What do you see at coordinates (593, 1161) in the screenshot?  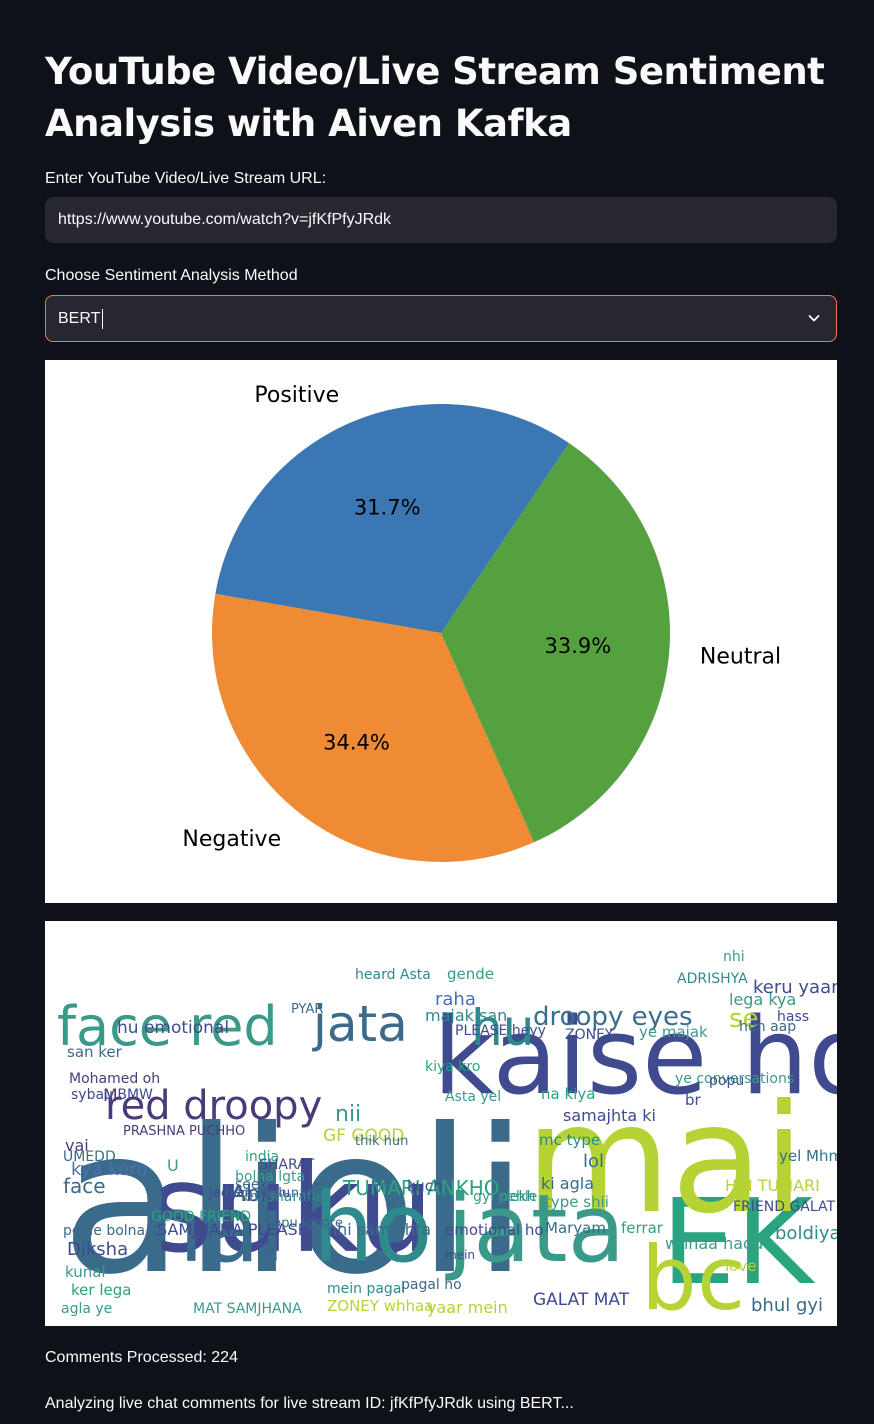 I see `word-cloud-word: lol` at bounding box center [593, 1161].